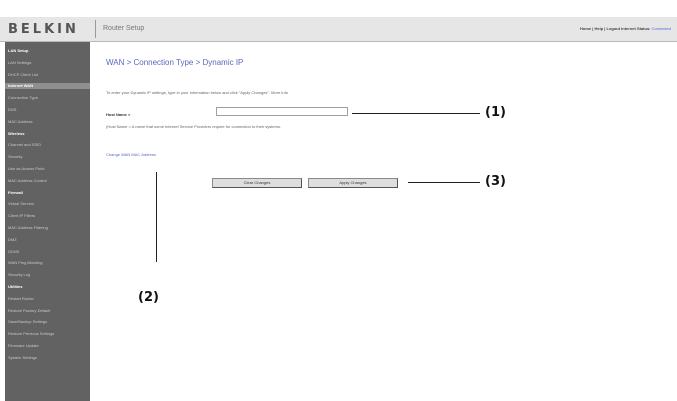 This screenshot has height=401, width=677. Describe the element at coordinates (444, 182) in the screenshot. I see `callout-3-line` at that location.